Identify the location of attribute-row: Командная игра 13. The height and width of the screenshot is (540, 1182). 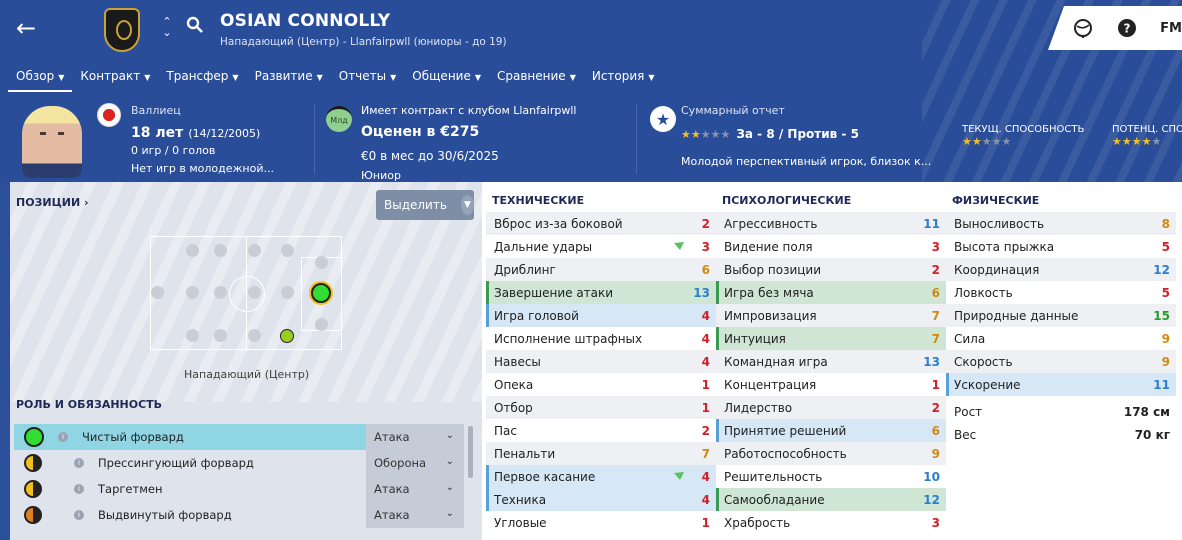
(831, 361).